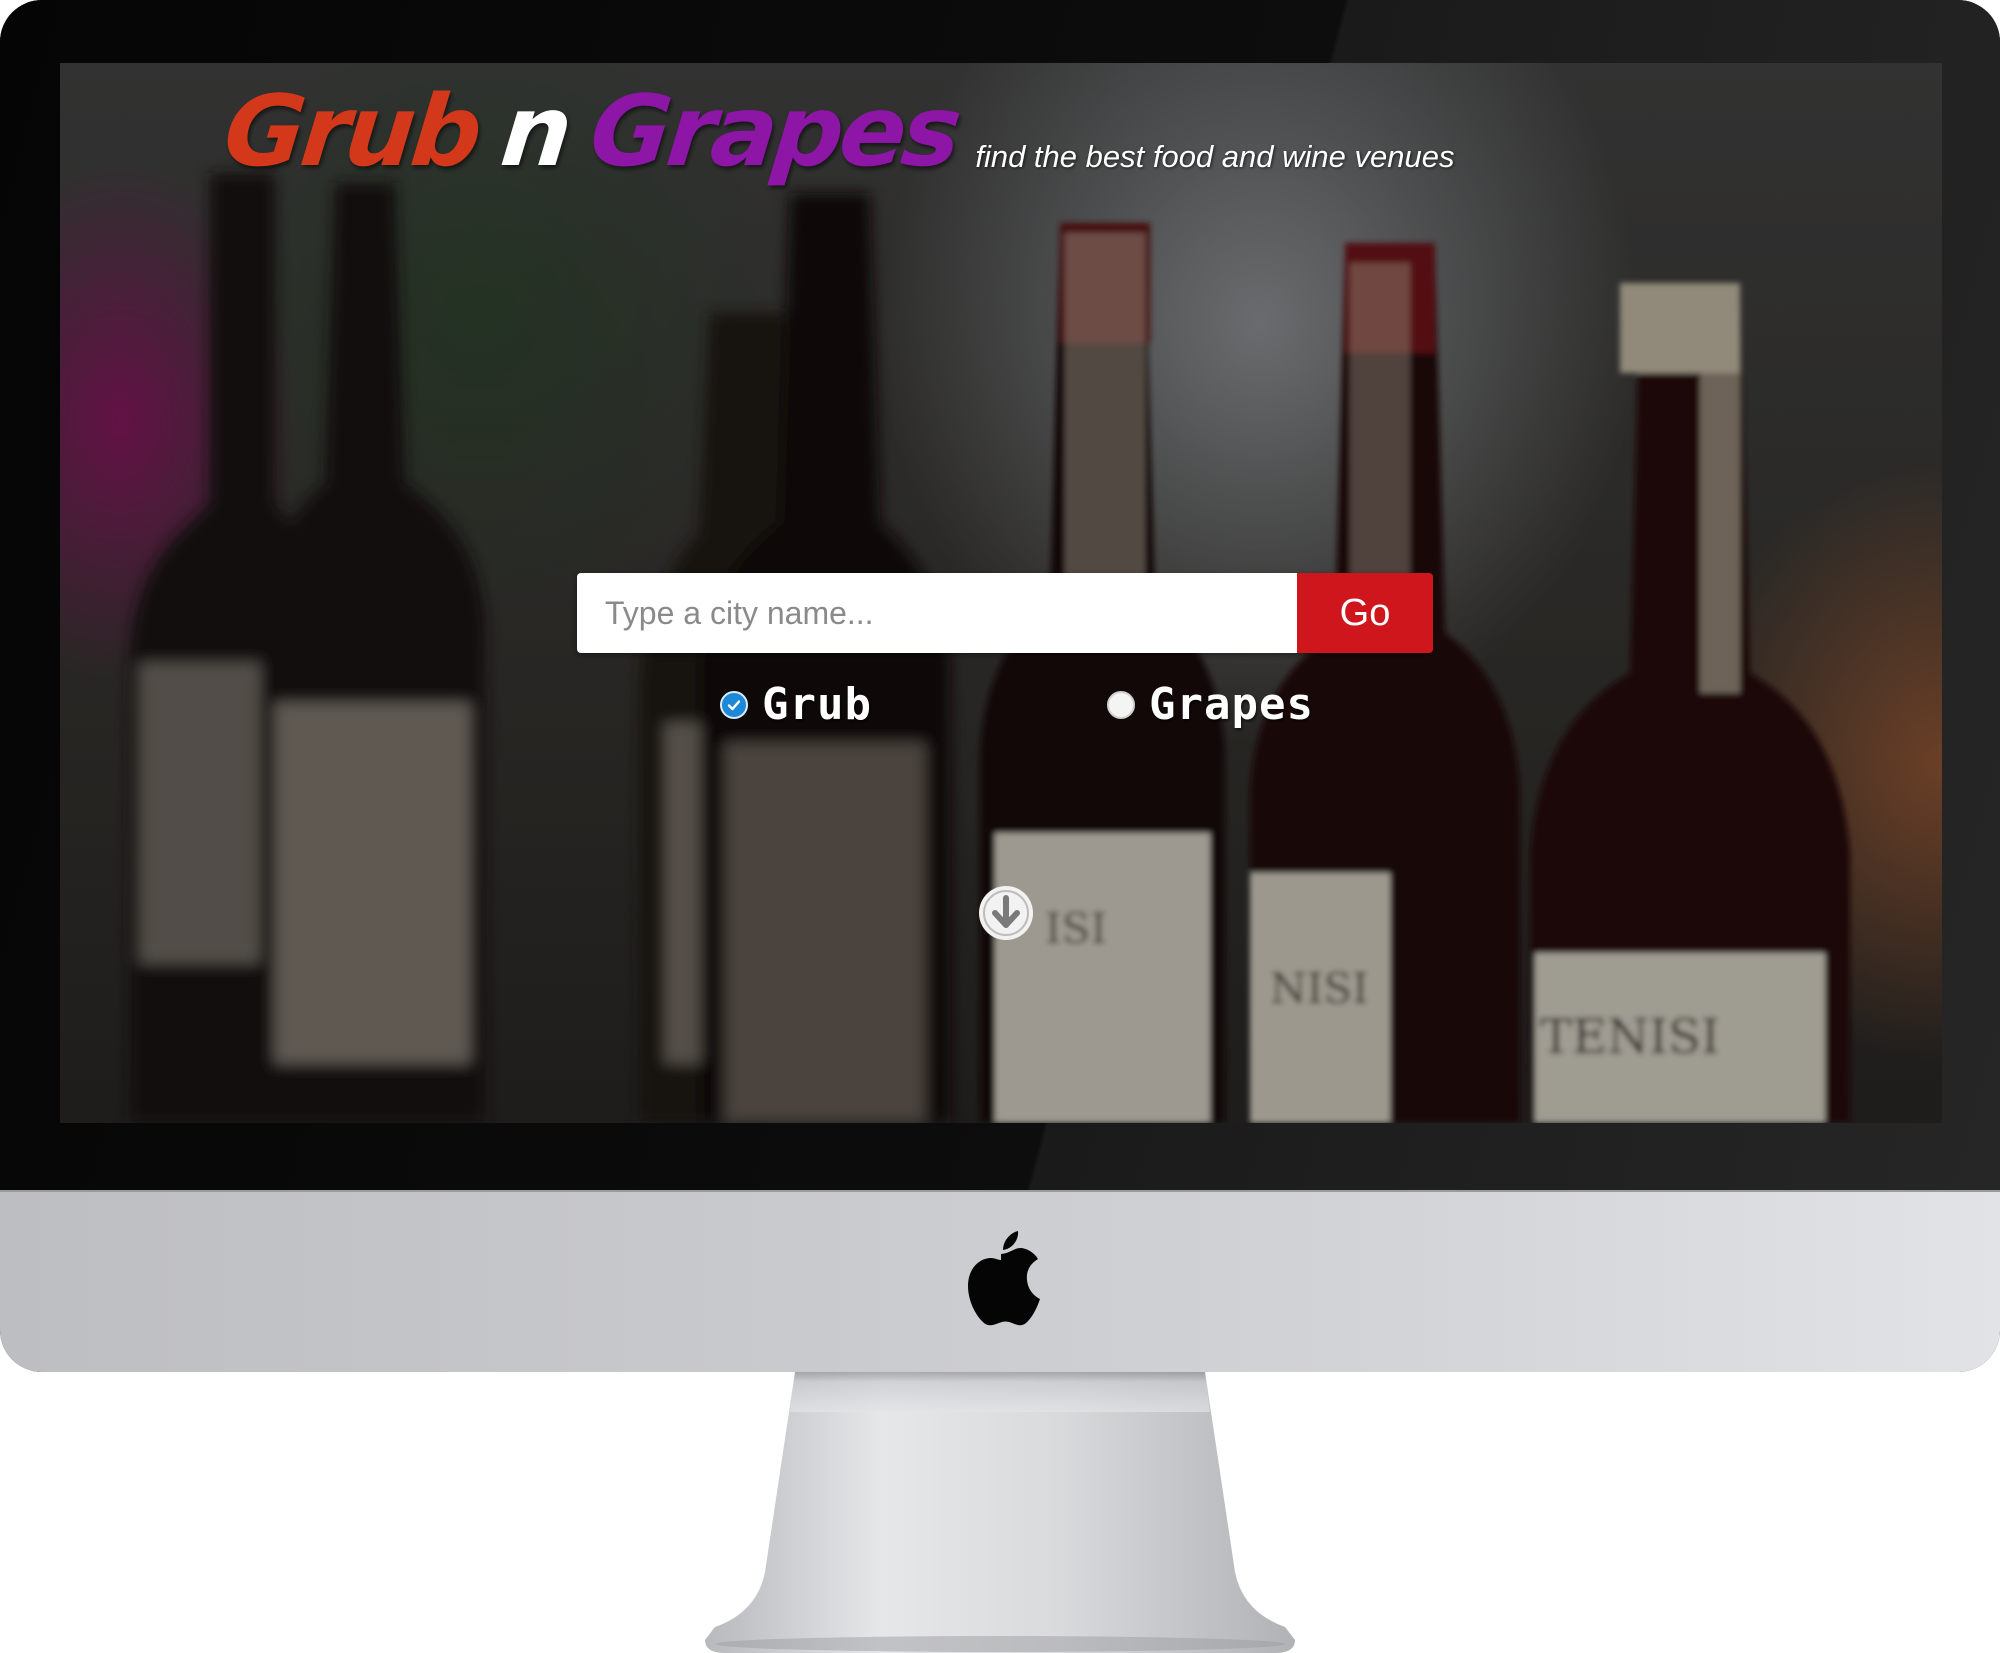 This screenshot has height=1653, width=2000. I want to click on city-search-input, so click(937, 613).